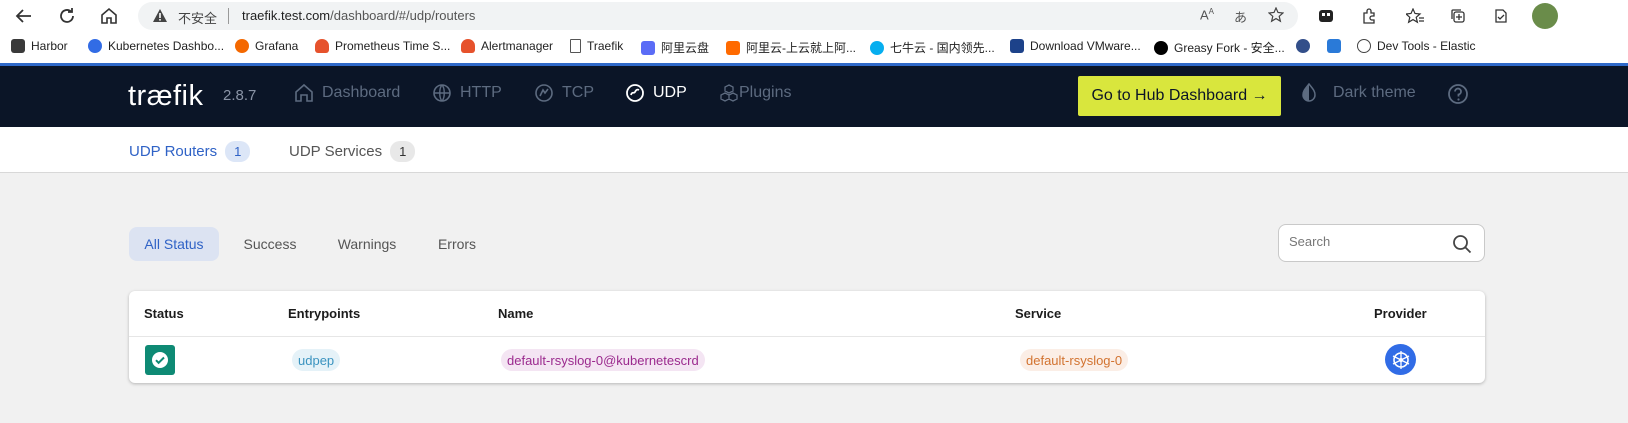  I want to click on nav-http: HTTP, so click(467, 93).